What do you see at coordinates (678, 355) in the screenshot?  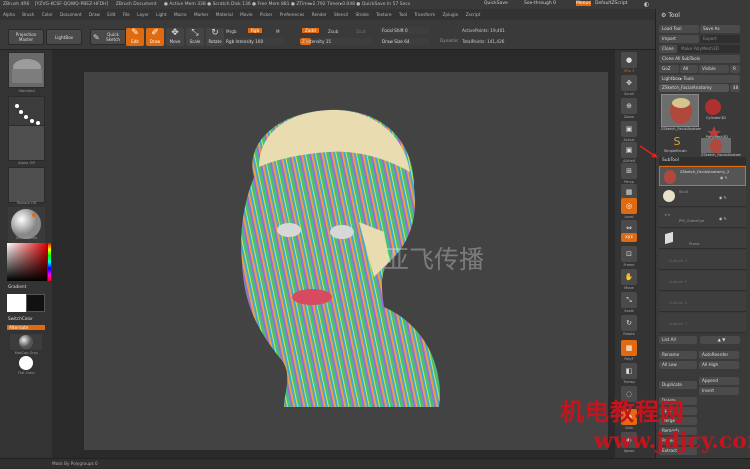 I see `rename-button: Rename` at bounding box center [678, 355].